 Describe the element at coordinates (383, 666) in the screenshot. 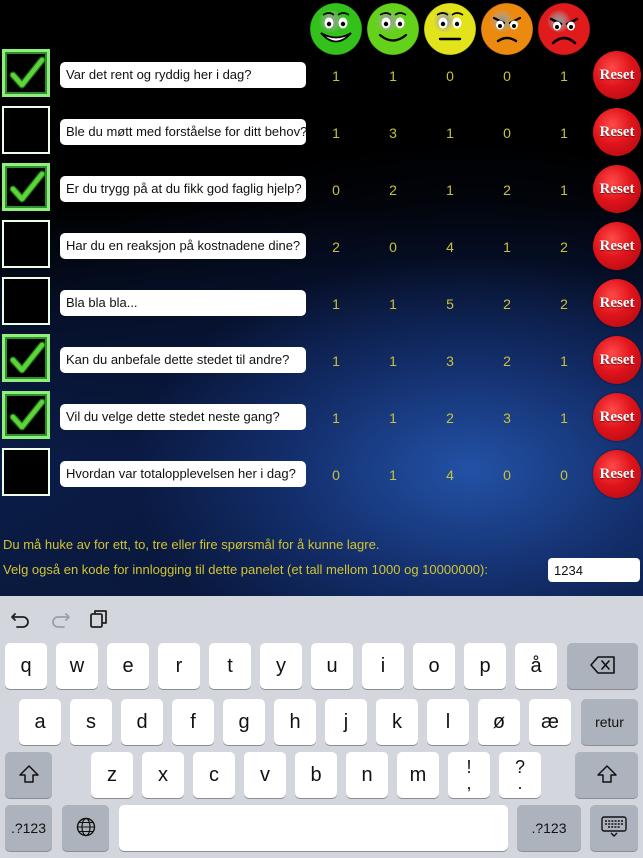

I see `key-i: i` at that location.